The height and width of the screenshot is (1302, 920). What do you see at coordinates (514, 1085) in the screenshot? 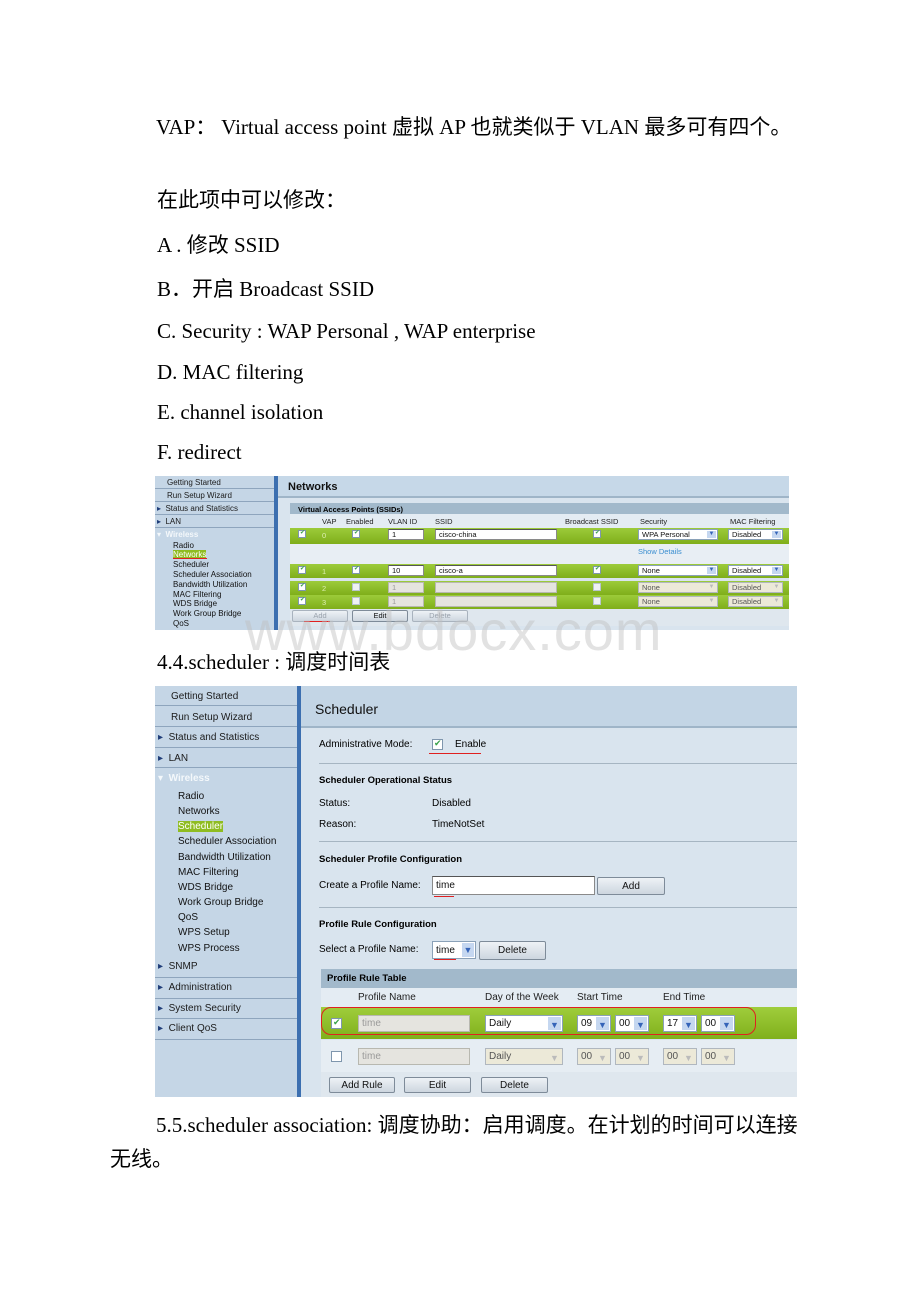
I see `delete-rule-button: Delete` at bounding box center [514, 1085].